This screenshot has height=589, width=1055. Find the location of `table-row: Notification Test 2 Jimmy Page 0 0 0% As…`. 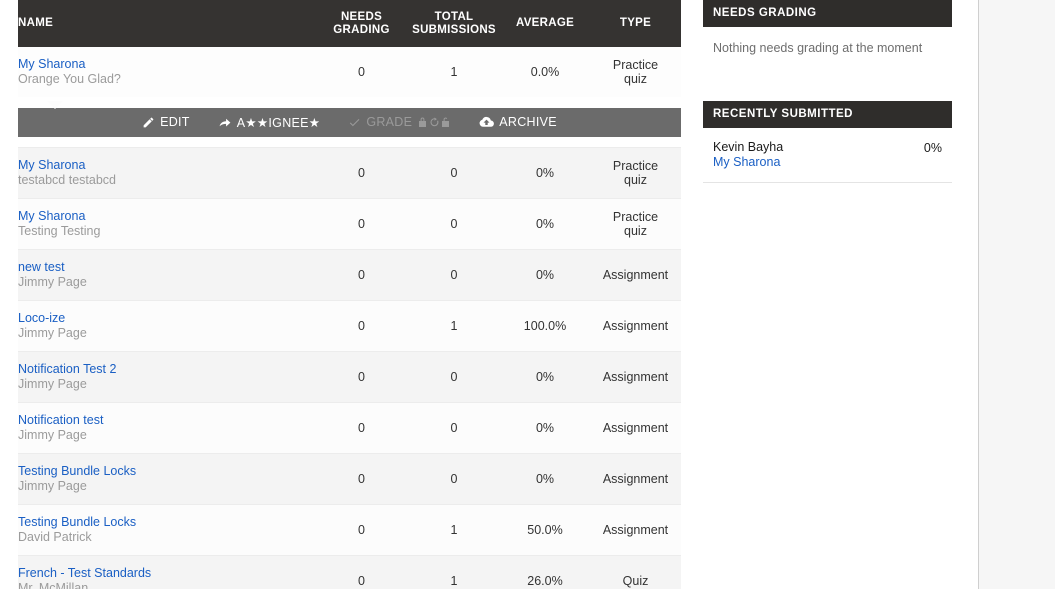

table-row: Notification Test 2 Jimmy Page 0 0 0% As… is located at coordinates (349, 377).